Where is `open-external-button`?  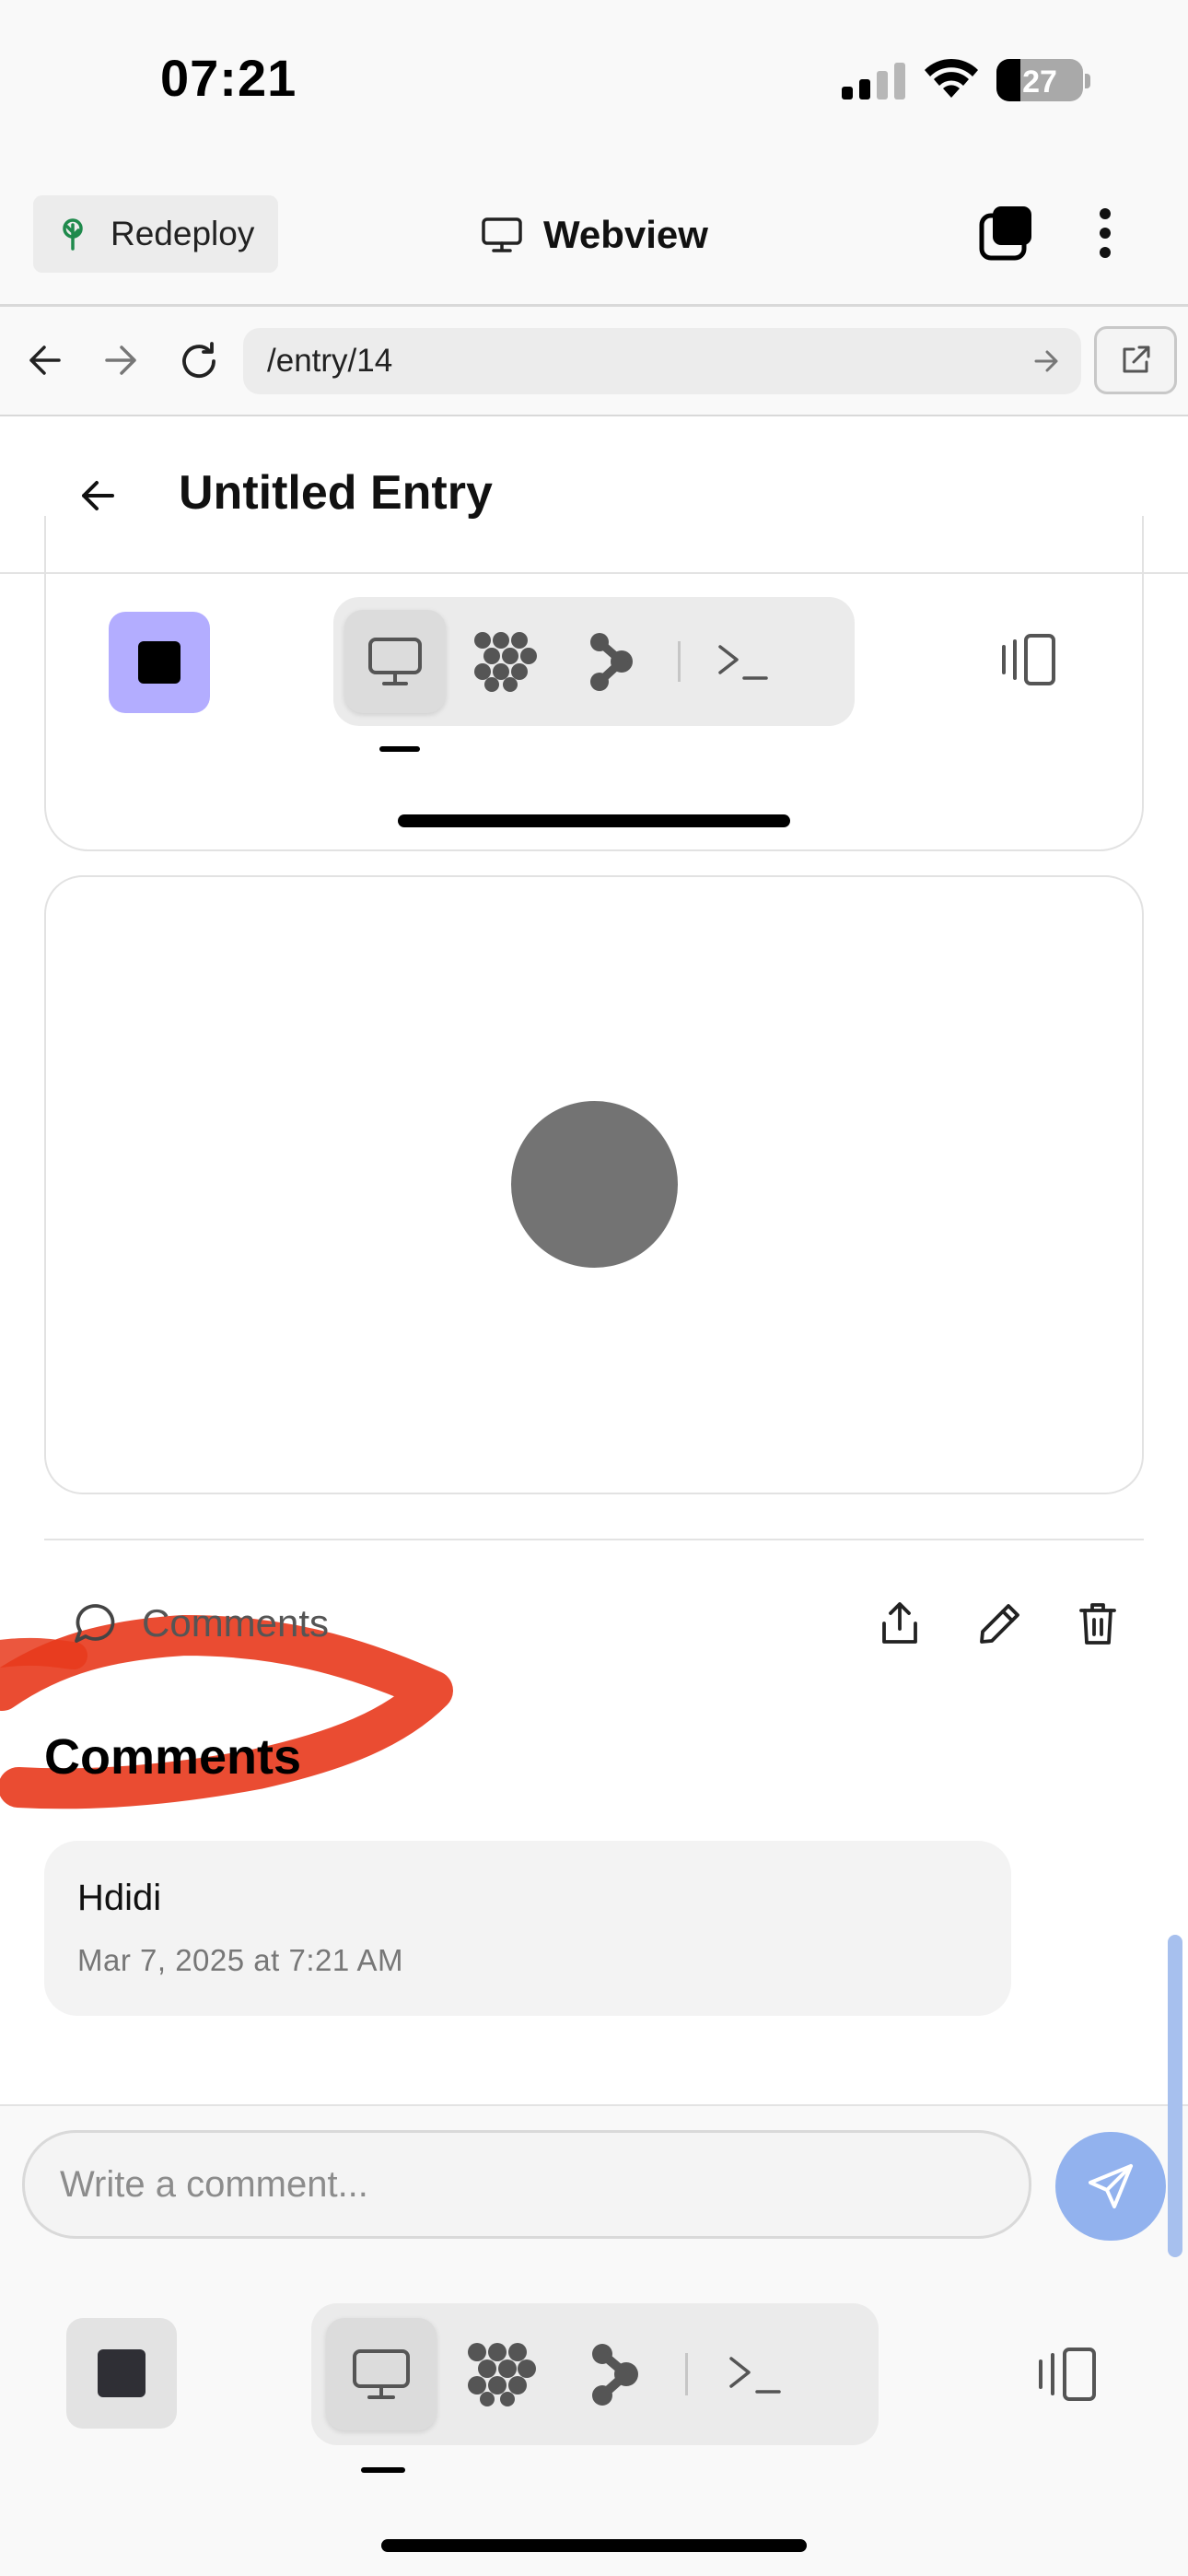
open-external-button is located at coordinates (1135, 360).